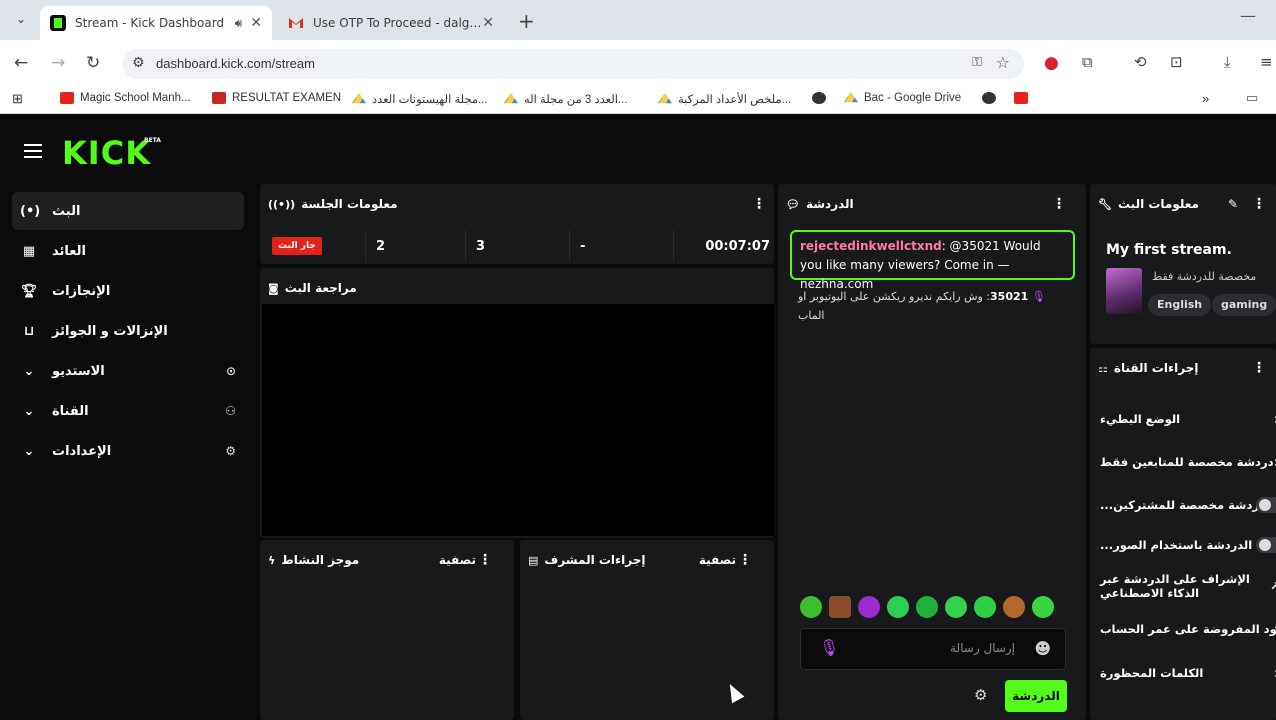 Image resolution: width=1276 pixels, height=720 pixels. What do you see at coordinates (1176, 62) in the screenshot?
I see `screenshot-icon: ⊡` at bounding box center [1176, 62].